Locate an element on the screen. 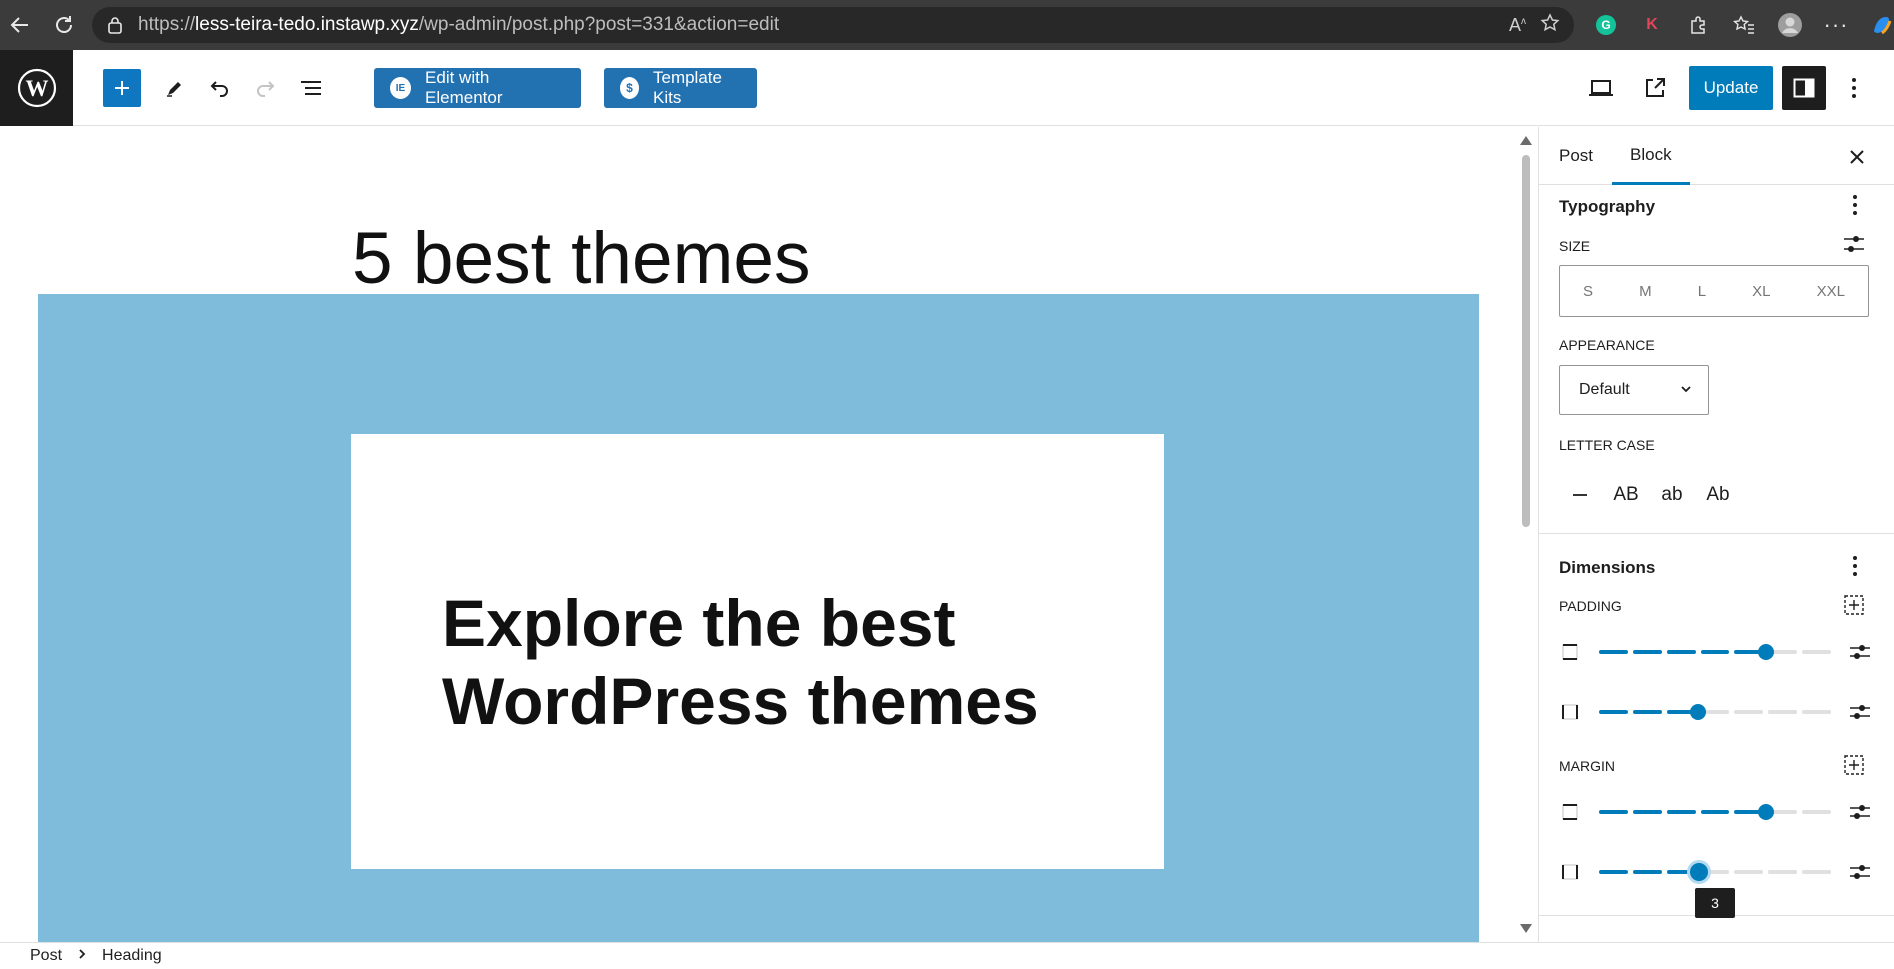 This screenshot has height=969, width=1894. padding-horizontal-track is located at coordinates (1715, 712).